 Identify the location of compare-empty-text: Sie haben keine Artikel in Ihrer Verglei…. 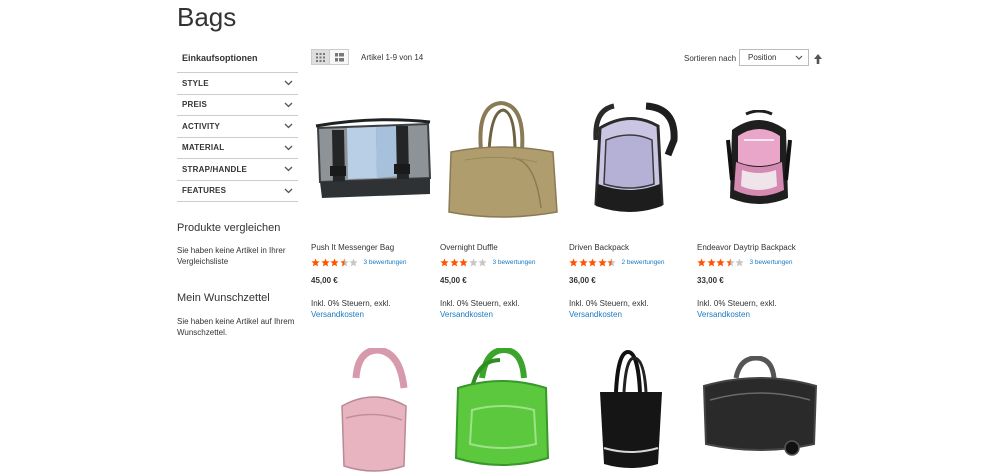
(231, 256).